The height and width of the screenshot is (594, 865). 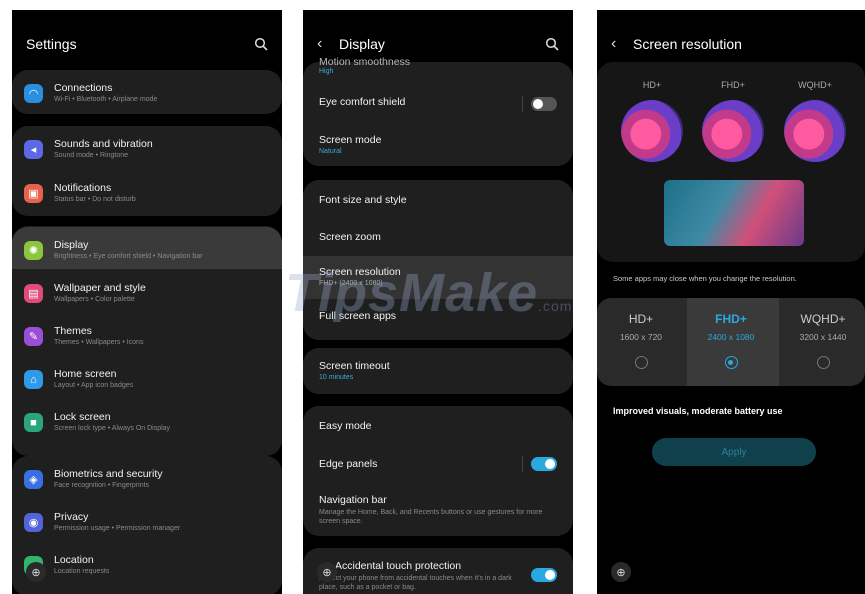 What do you see at coordinates (108, 474) in the screenshot?
I see `item-title: Biometrics and security` at bounding box center [108, 474].